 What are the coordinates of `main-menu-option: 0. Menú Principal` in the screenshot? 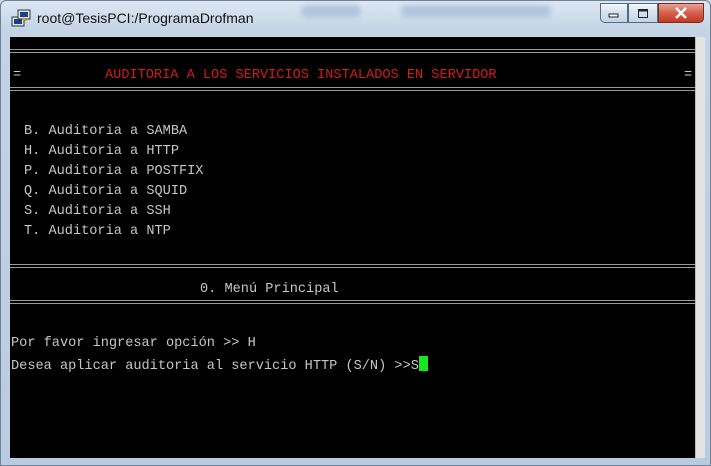 It's located at (269, 289).